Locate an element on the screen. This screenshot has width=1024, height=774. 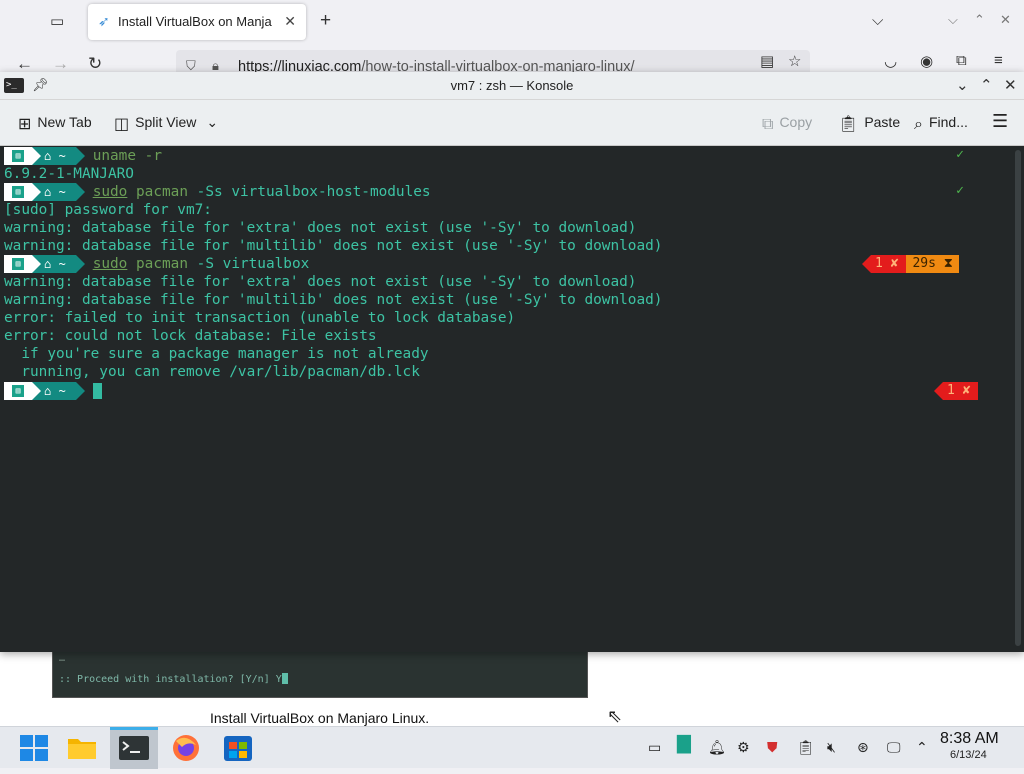
clipboard-icon: 📋︎ is located at coordinates (806, 747).